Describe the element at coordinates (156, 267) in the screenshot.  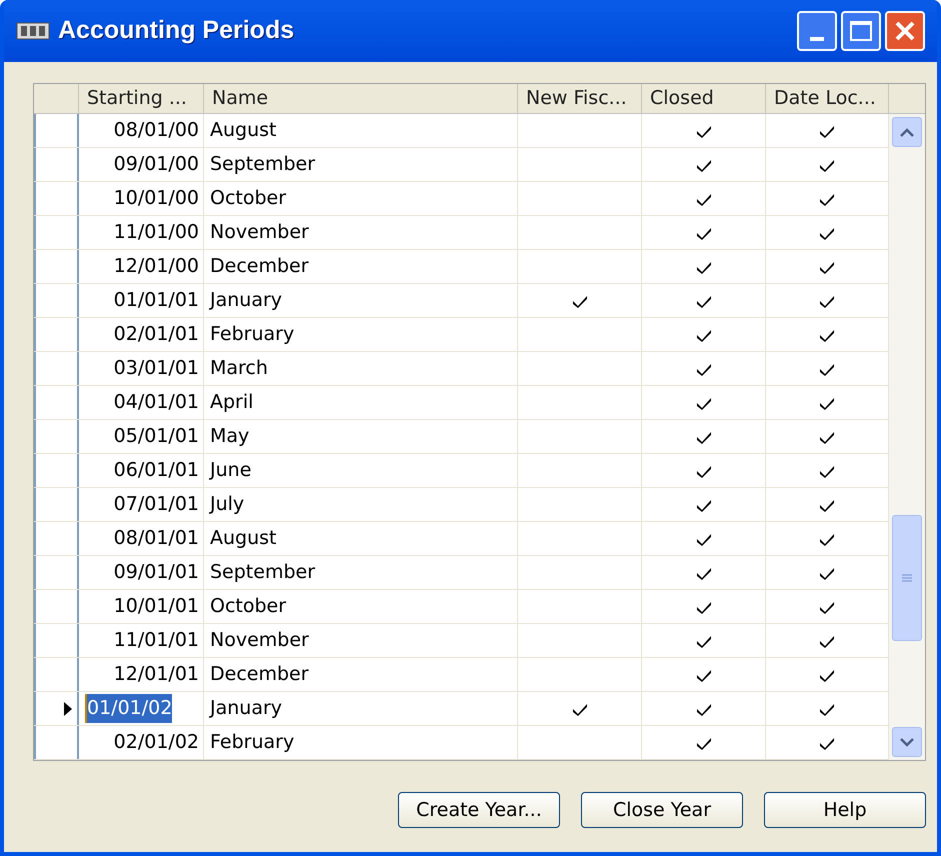
I see `table-cell-text: 12/01/00` at that location.